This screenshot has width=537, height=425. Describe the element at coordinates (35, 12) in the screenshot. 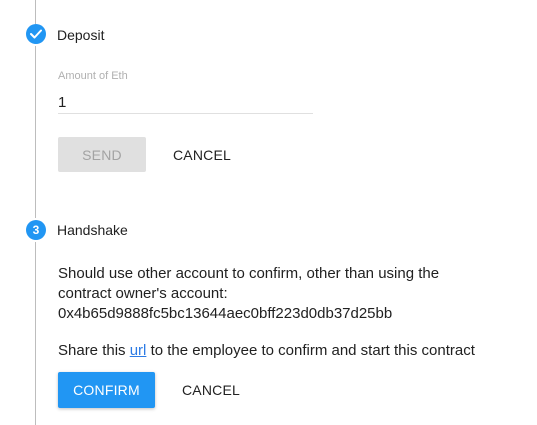

I see `stepper-connector-top` at that location.